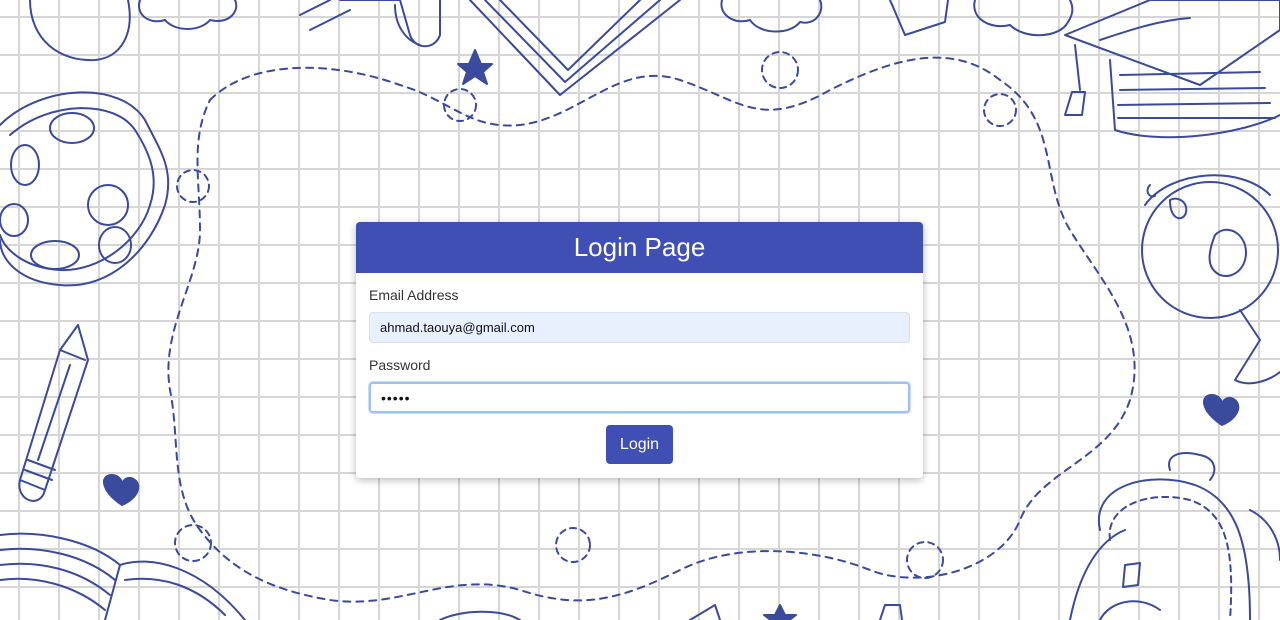  What do you see at coordinates (400, 365) in the screenshot?
I see `password-label: Password` at bounding box center [400, 365].